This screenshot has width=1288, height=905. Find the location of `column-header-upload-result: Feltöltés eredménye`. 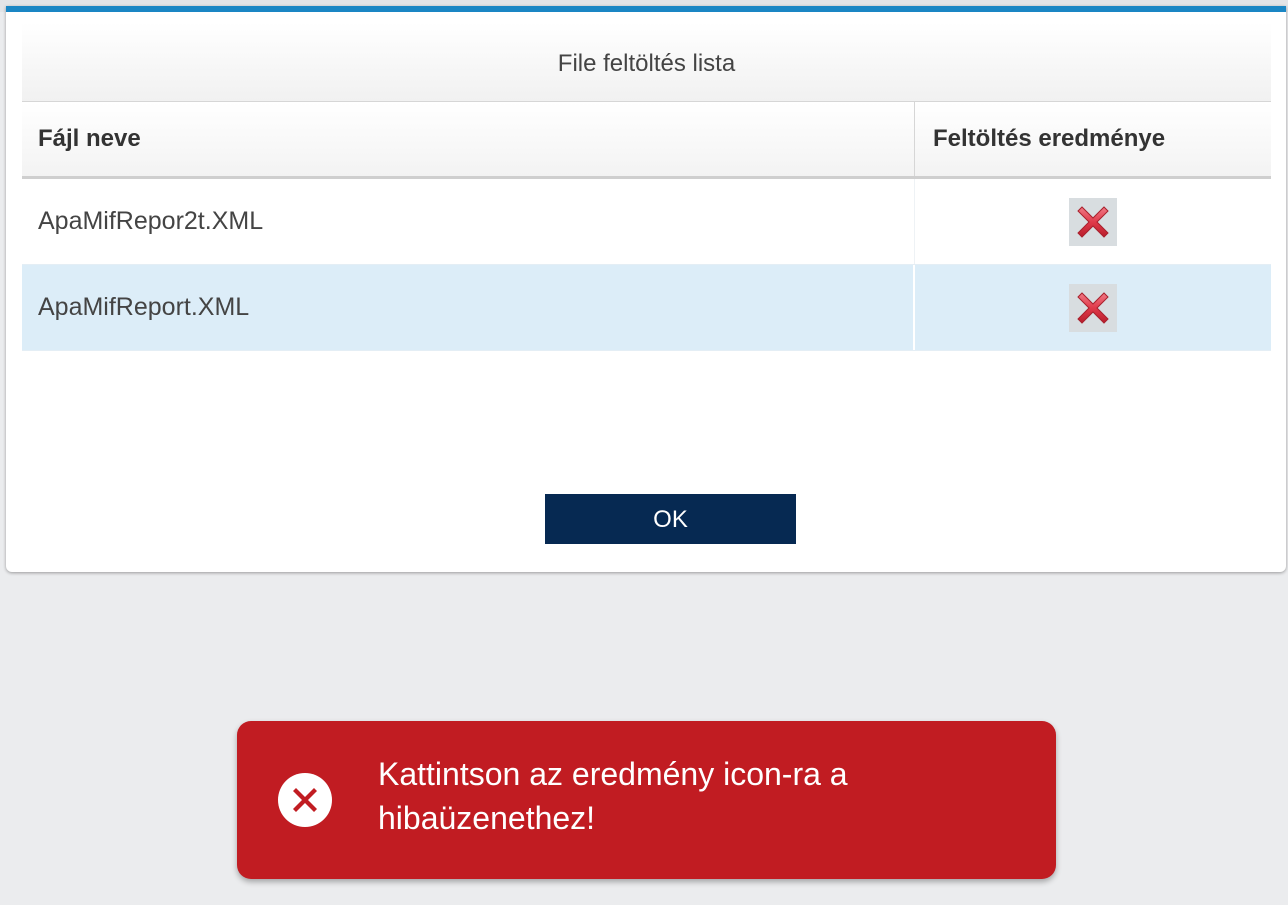

column-header-upload-result: Feltöltés eredménye is located at coordinates (1093, 139).